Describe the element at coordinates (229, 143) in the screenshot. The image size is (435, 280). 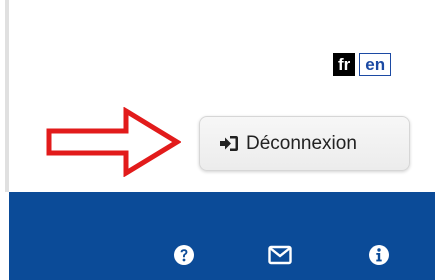
I see `sign-out-icon` at that location.